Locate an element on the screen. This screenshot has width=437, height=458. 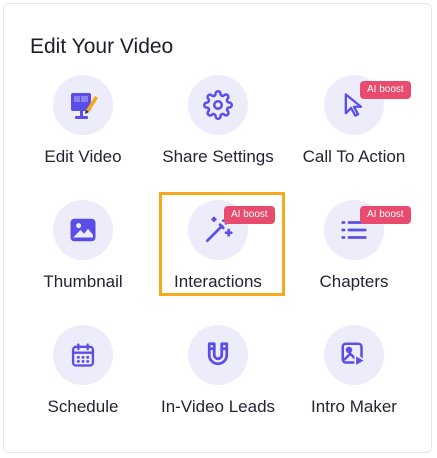
video-image-icon is located at coordinates (354, 355).